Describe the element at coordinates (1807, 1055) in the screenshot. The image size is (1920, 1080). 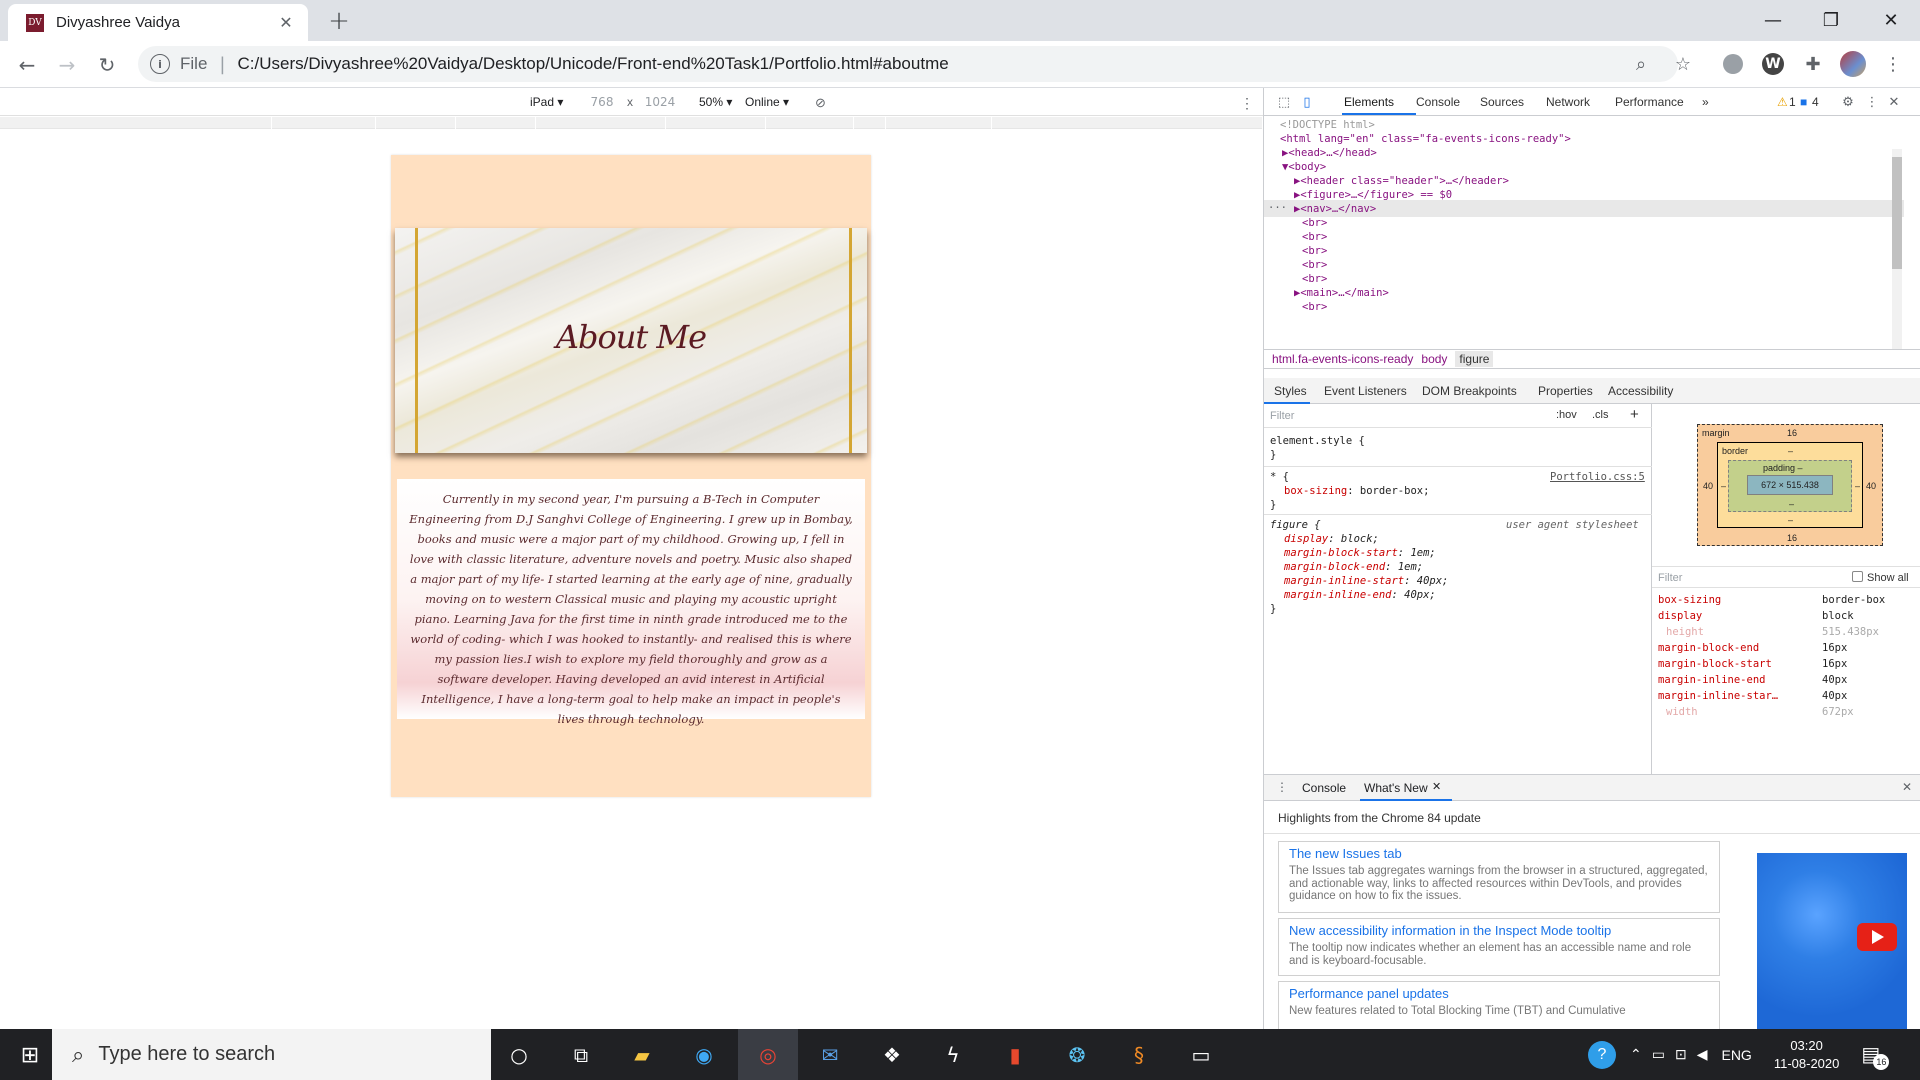
I see `clock: 03:20 11-08-2020` at that location.